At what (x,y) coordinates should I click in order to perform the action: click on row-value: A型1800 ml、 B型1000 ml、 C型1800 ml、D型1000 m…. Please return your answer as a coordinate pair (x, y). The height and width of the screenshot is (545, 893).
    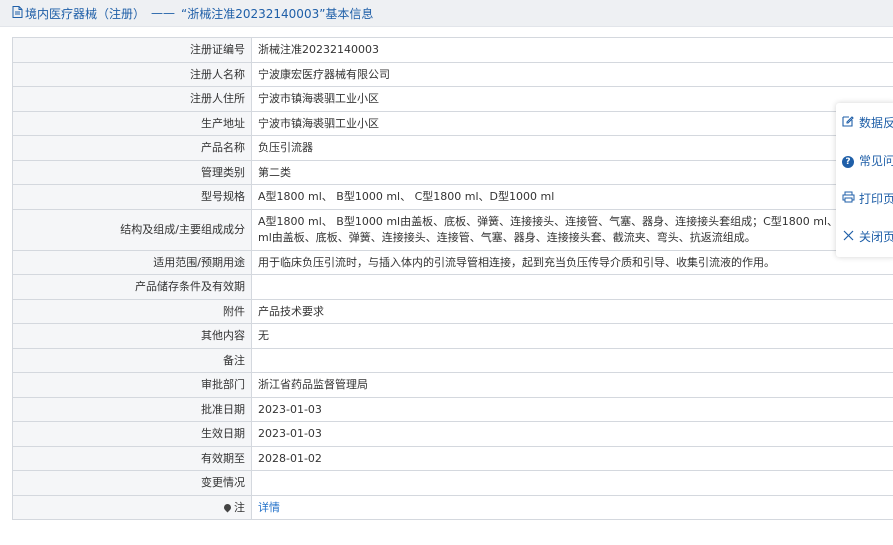
    Looking at the image, I should click on (572, 197).